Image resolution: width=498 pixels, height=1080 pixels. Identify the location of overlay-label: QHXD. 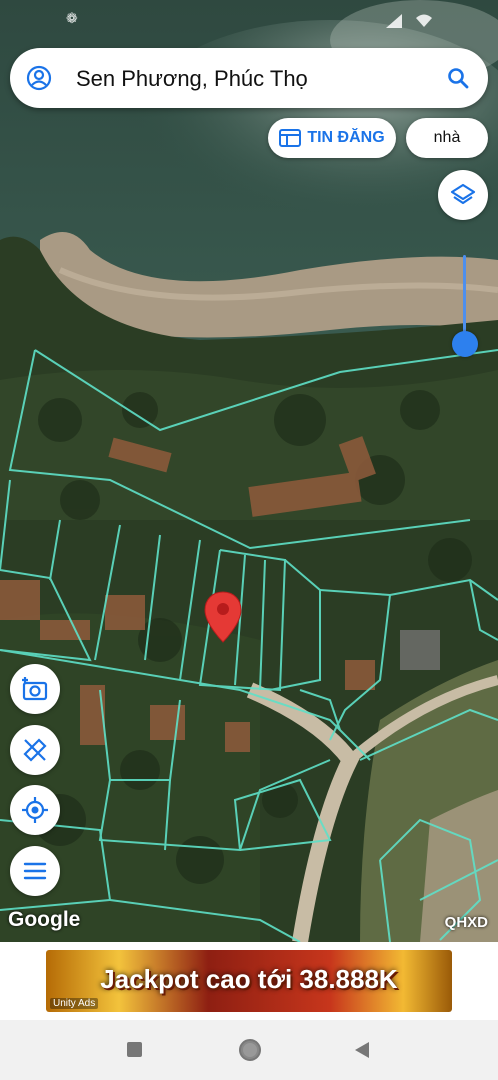
(466, 922).